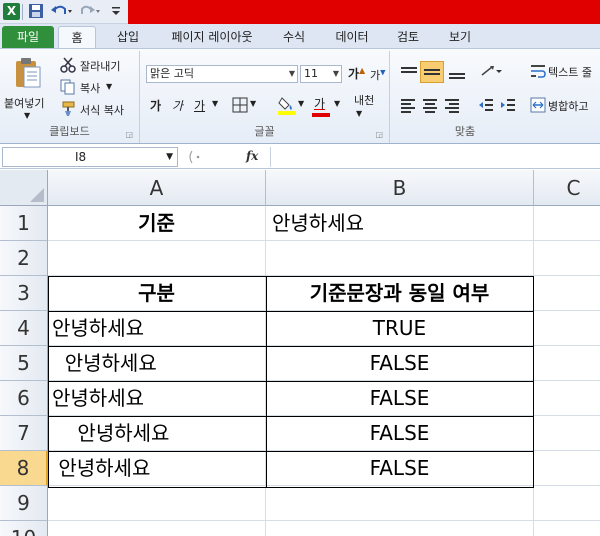  I want to click on row-header-6: 6, so click(24, 398).